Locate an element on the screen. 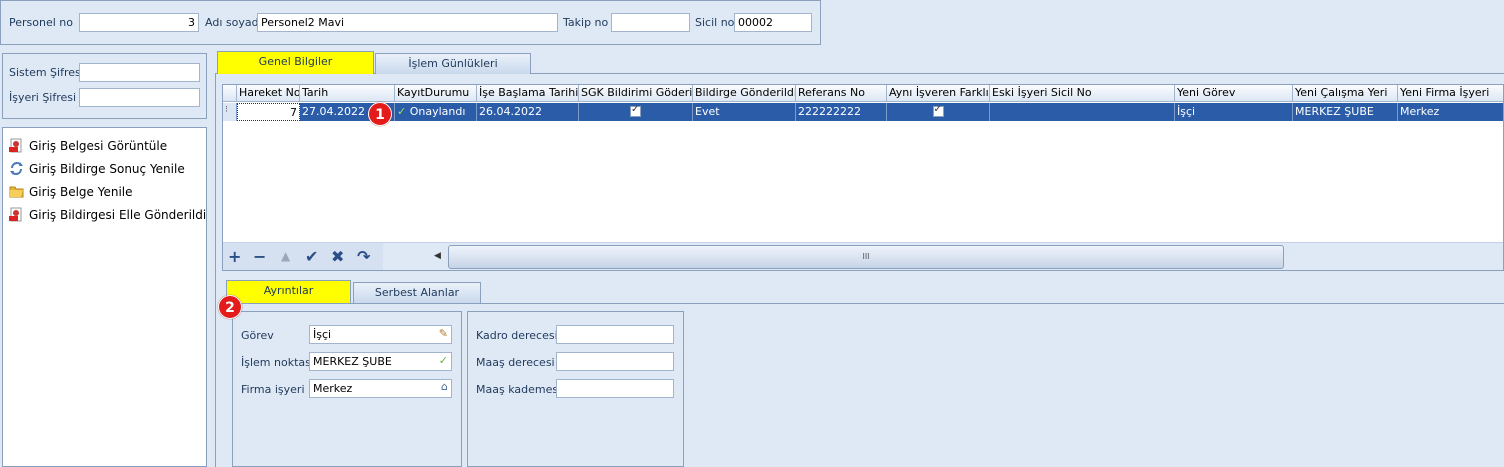 This screenshot has height=467, width=1504. firma-isyeri-value: Merkez is located at coordinates (333, 388).